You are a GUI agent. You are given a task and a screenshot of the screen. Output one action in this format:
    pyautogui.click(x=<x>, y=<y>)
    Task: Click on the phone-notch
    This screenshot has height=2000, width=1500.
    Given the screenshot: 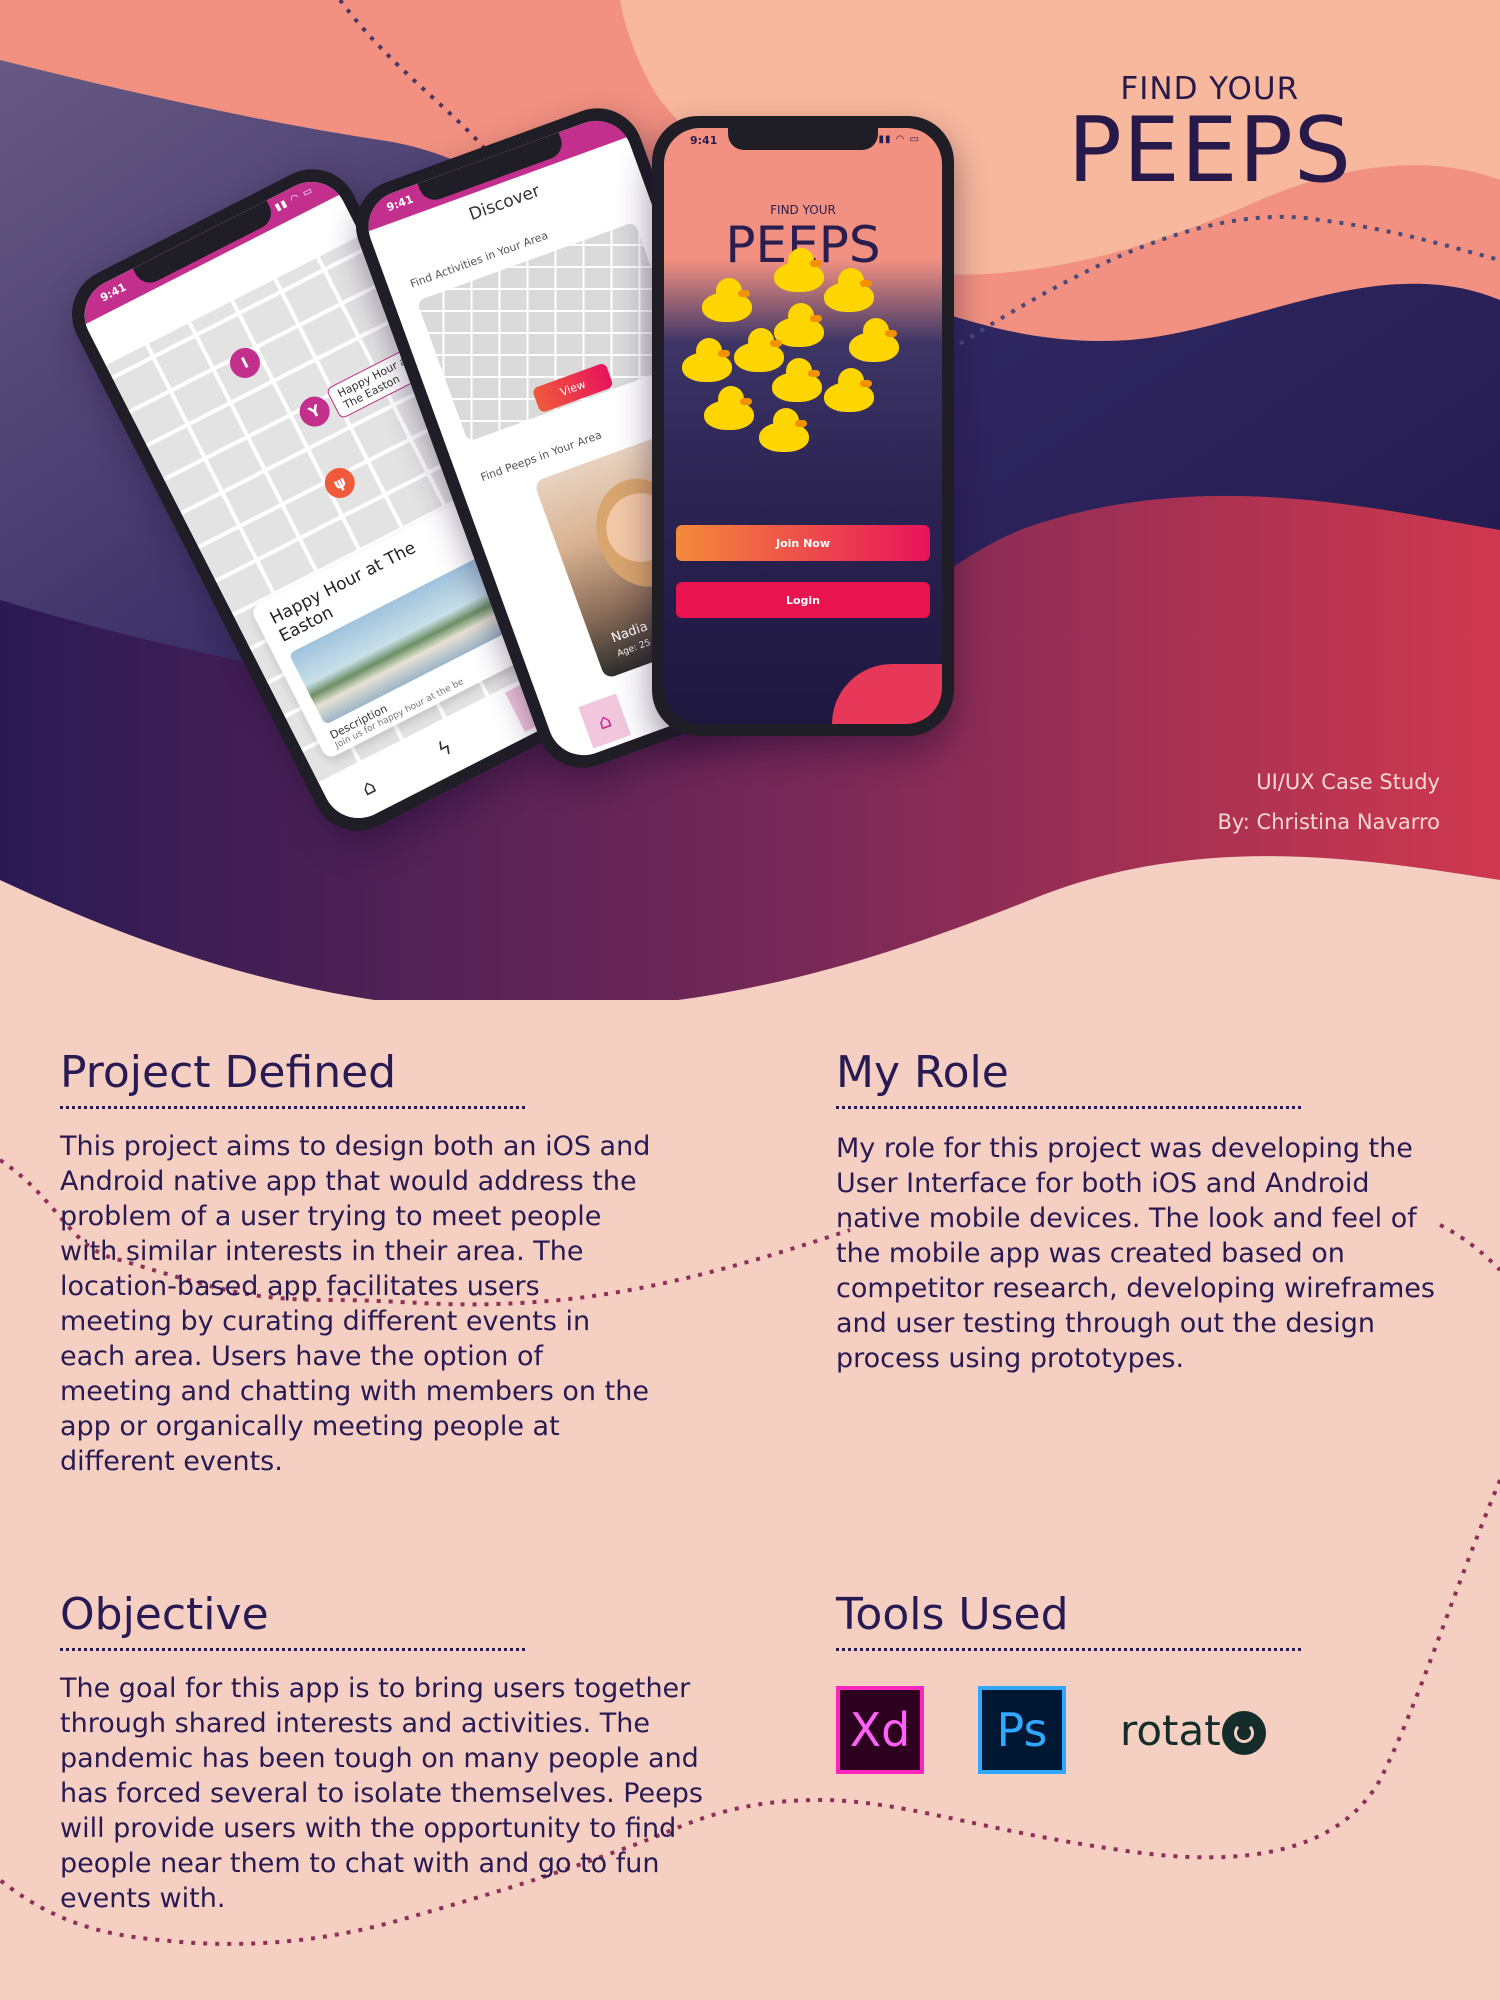 What is the action you would take?
    pyautogui.click(x=803, y=139)
    